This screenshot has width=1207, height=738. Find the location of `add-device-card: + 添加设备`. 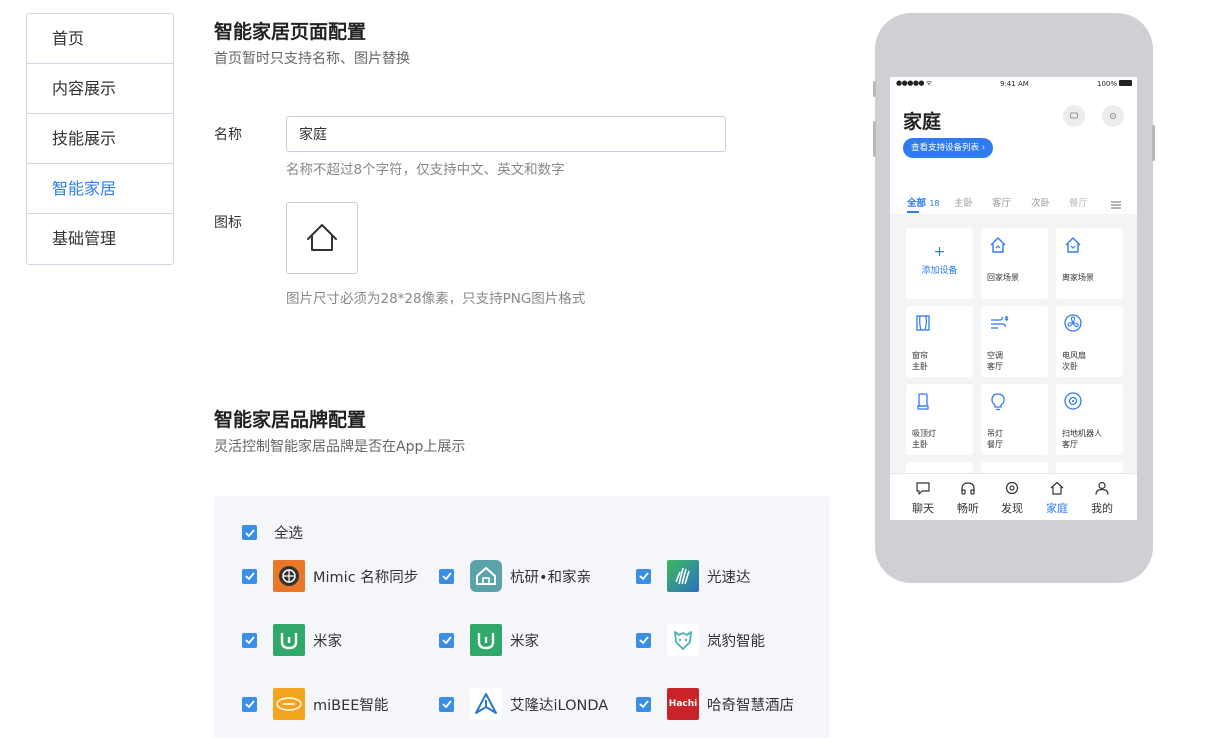

add-device-card: + 添加设备 is located at coordinates (939, 263).